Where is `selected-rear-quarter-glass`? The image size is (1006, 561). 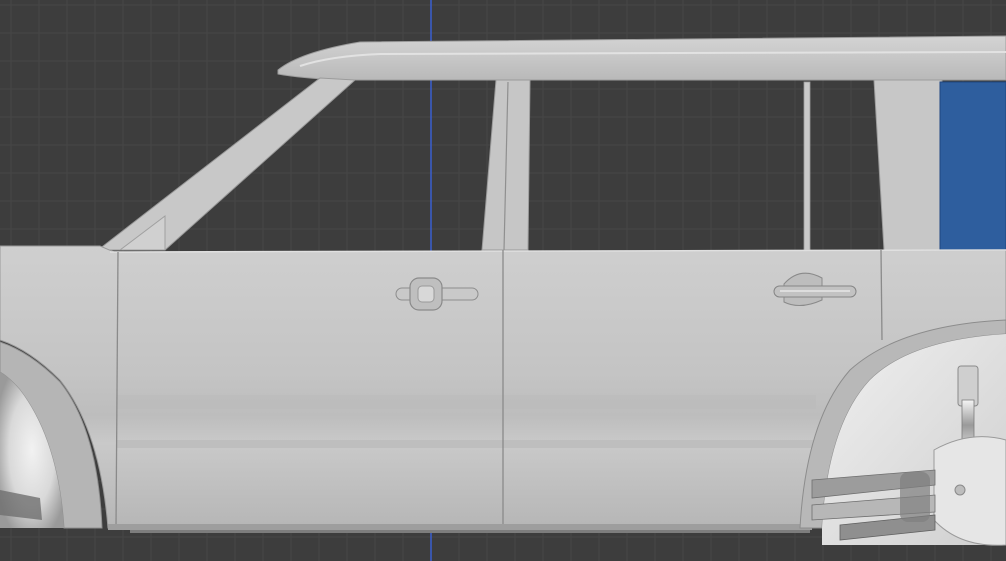
selected-rear-quarter-glass is located at coordinates (972, 166).